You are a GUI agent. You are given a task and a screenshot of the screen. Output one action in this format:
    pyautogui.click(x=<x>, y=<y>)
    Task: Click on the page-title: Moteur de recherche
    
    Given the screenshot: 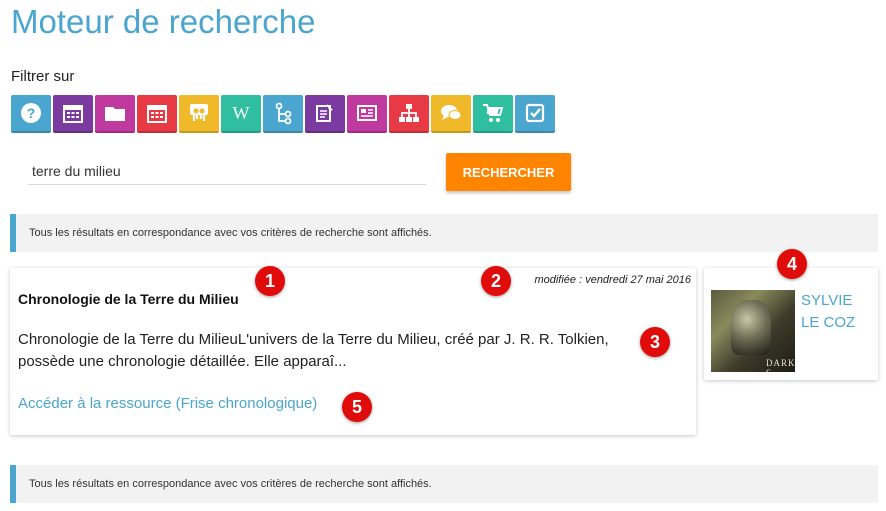 What is the action you would take?
    pyautogui.click(x=163, y=21)
    